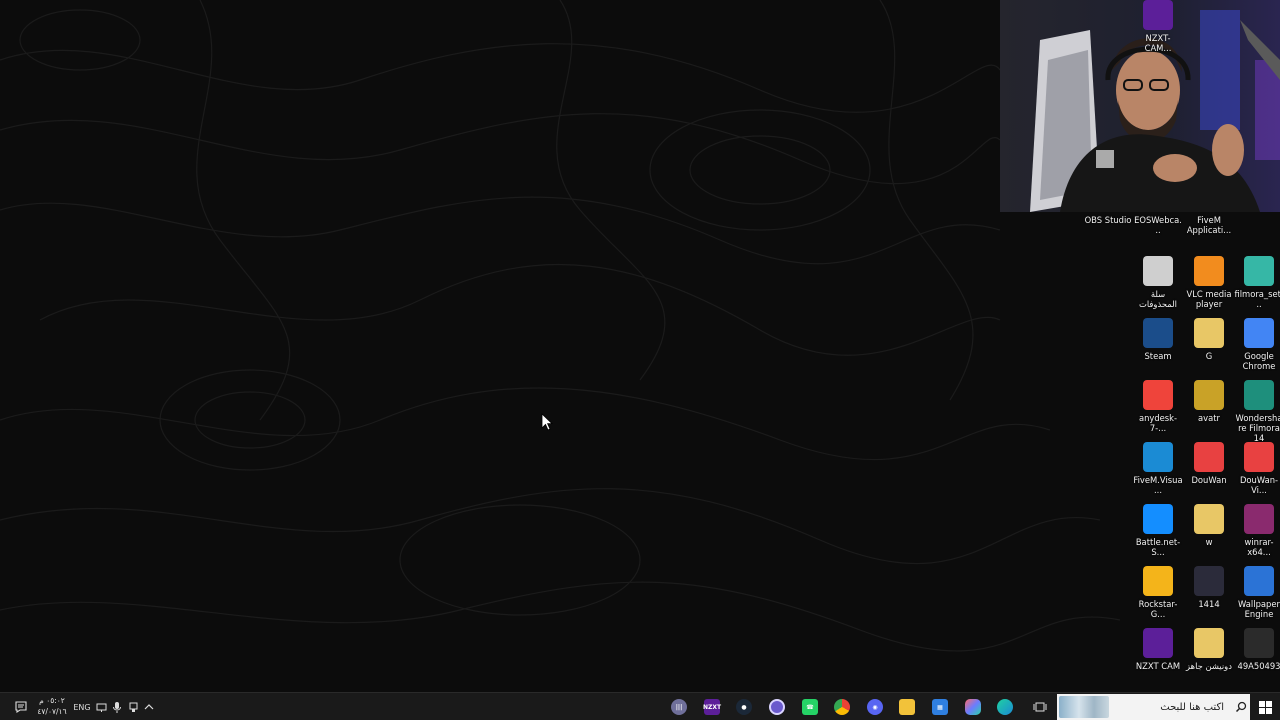 The width and height of the screenshot is (1280, 720). Describe the element at coordinates (1158, 333) in the screenshot. I see `steam-icon` at that location.